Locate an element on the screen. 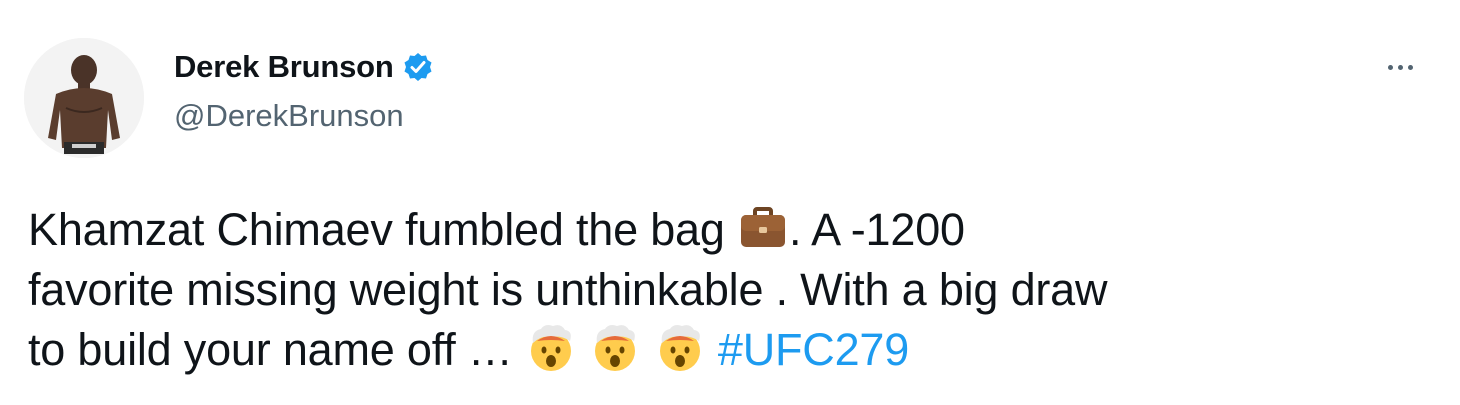 This screenshot has height=405, width=1460. tweet-text-segment: . A -1200 is located at coordinates (877, 229).